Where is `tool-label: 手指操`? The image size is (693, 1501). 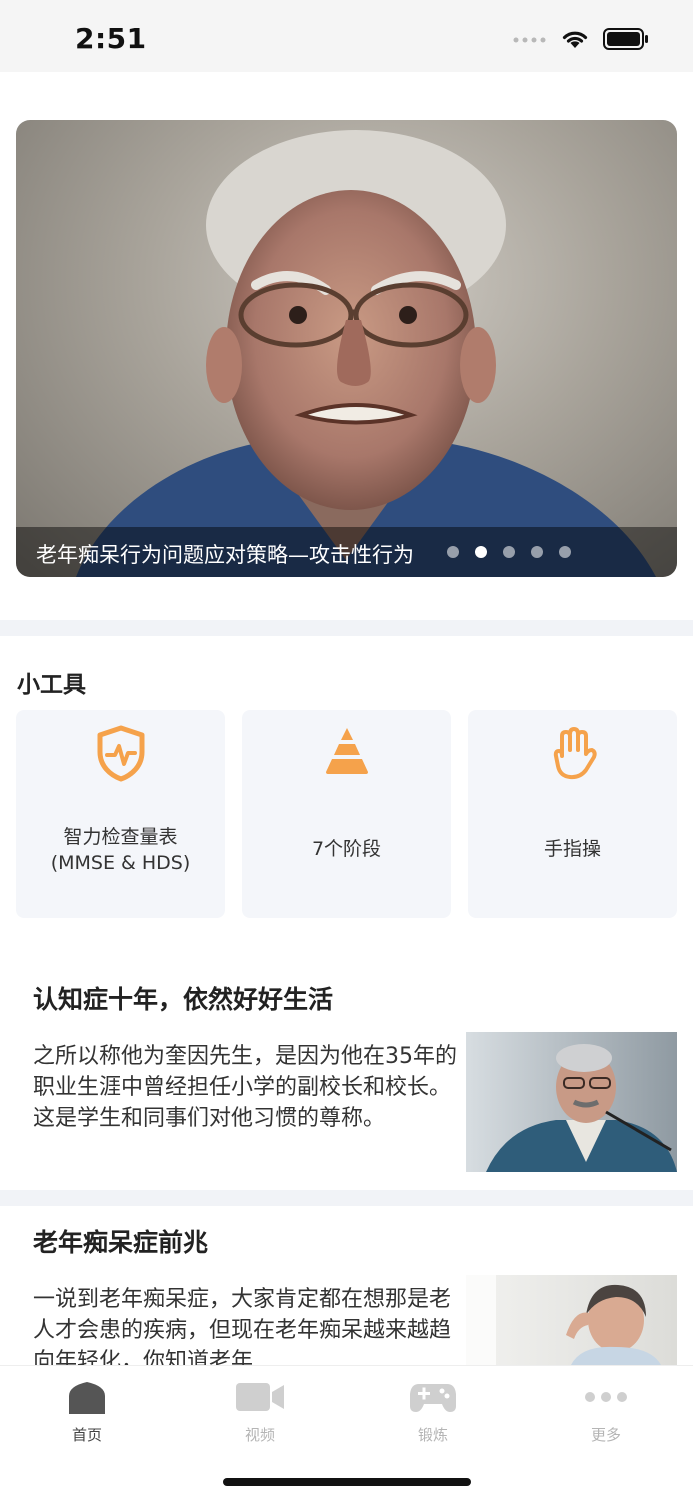 tool-label: 手指操 is located at coordinates (572, 849).